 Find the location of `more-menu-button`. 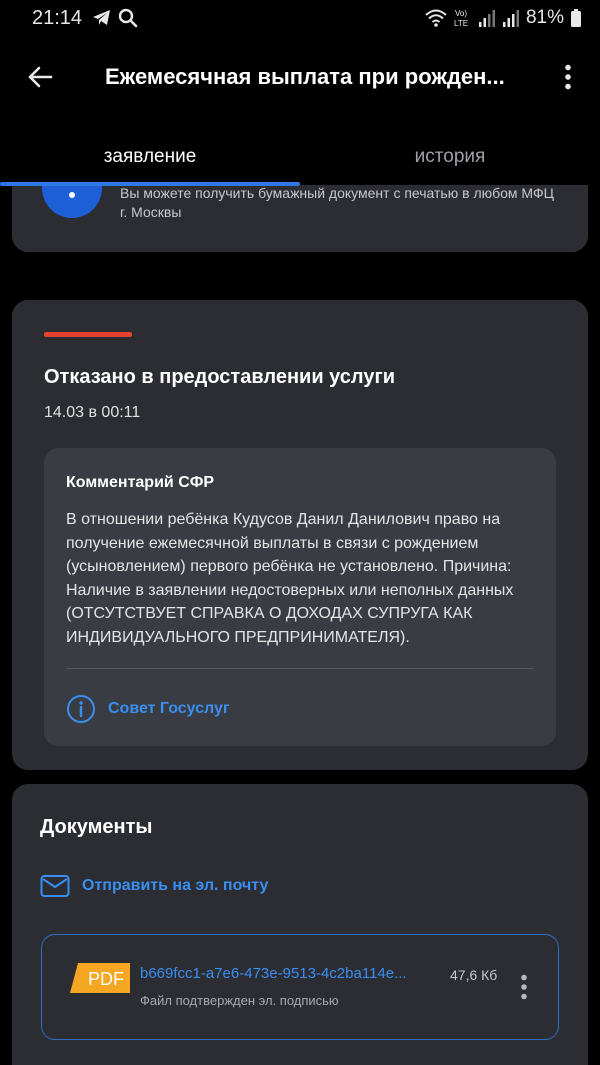

more-menu-button is located at coordinates (568, 77).